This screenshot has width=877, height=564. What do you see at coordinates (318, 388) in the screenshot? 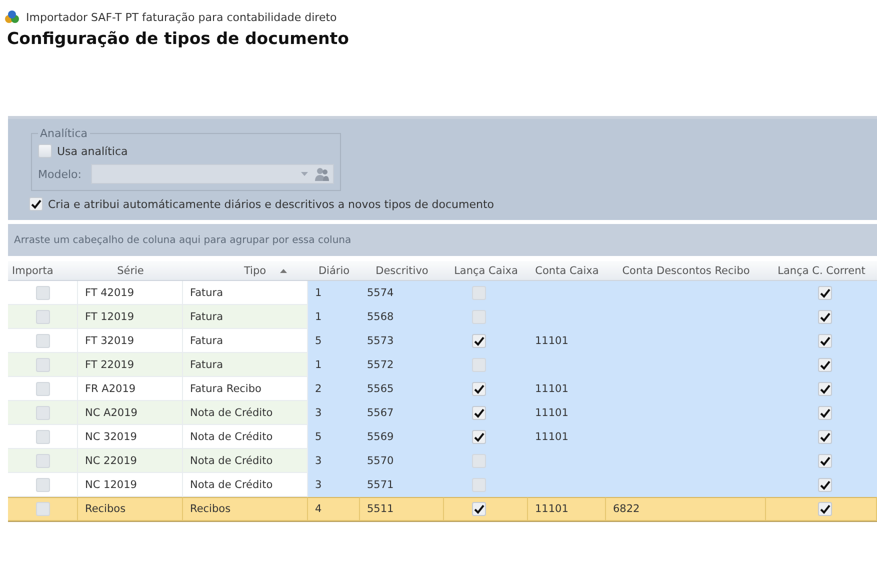
I see `table-cell: 2` at bounding box center [318, 388].